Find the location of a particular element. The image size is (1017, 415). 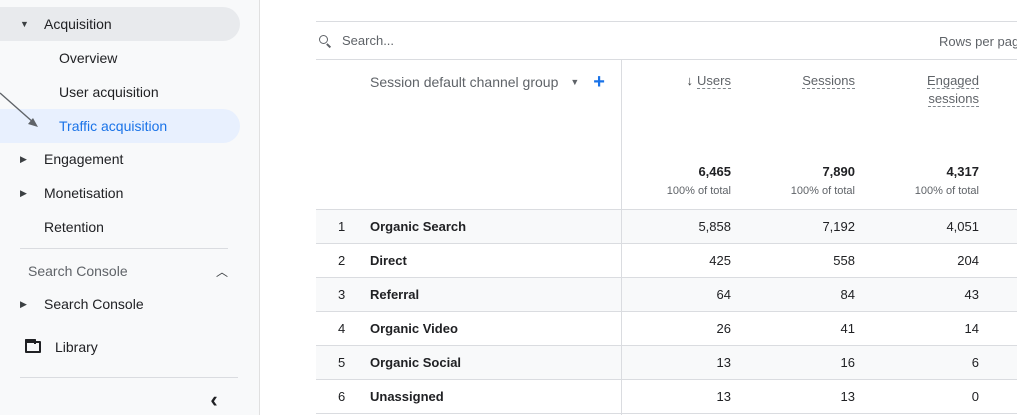

metric-header-engaged-sessions: Engaged sessions is located at coordinates (952, 90).